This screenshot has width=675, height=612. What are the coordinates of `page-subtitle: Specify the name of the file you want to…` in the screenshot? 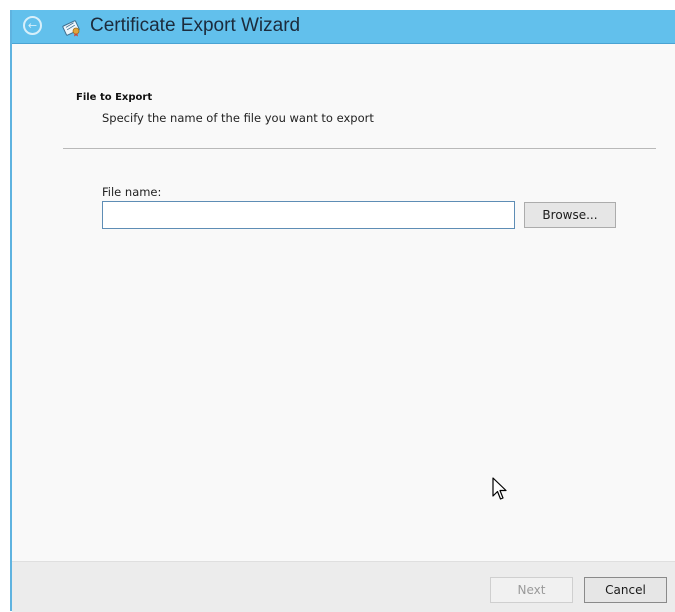 It's located at (238, 118).